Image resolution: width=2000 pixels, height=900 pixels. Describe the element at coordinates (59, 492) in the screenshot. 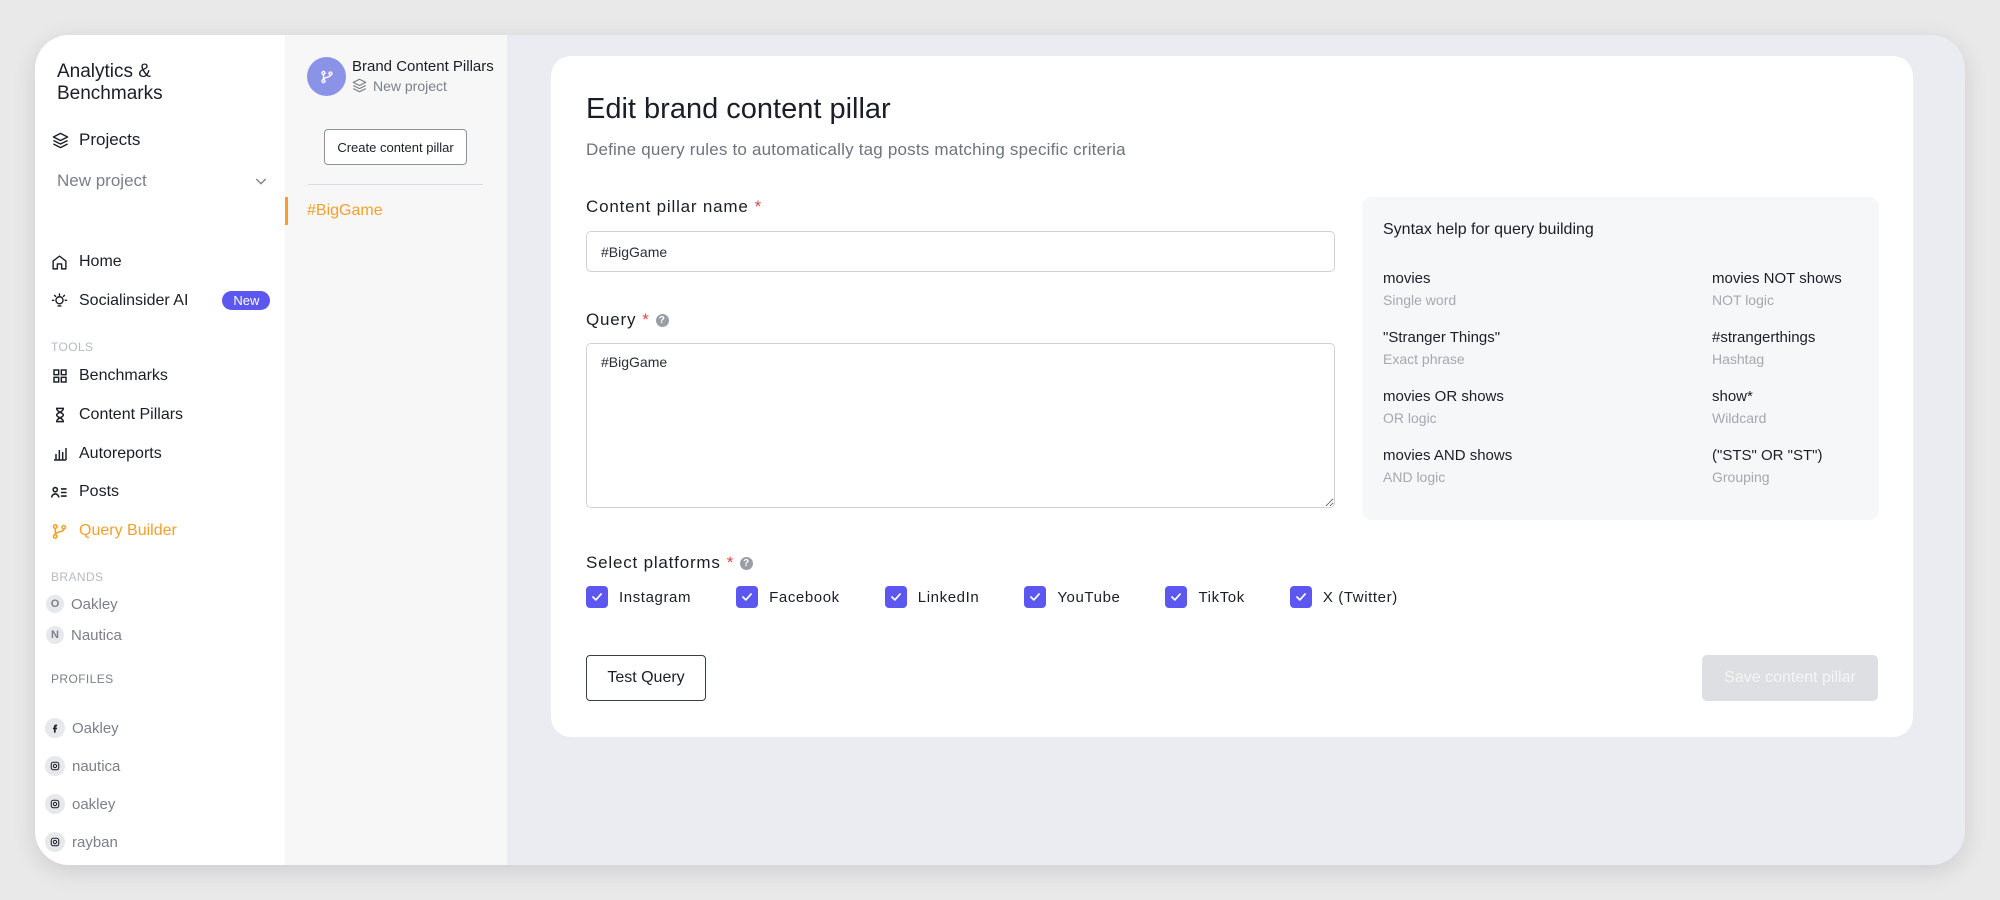

I see `posts-list-icon` at that location.